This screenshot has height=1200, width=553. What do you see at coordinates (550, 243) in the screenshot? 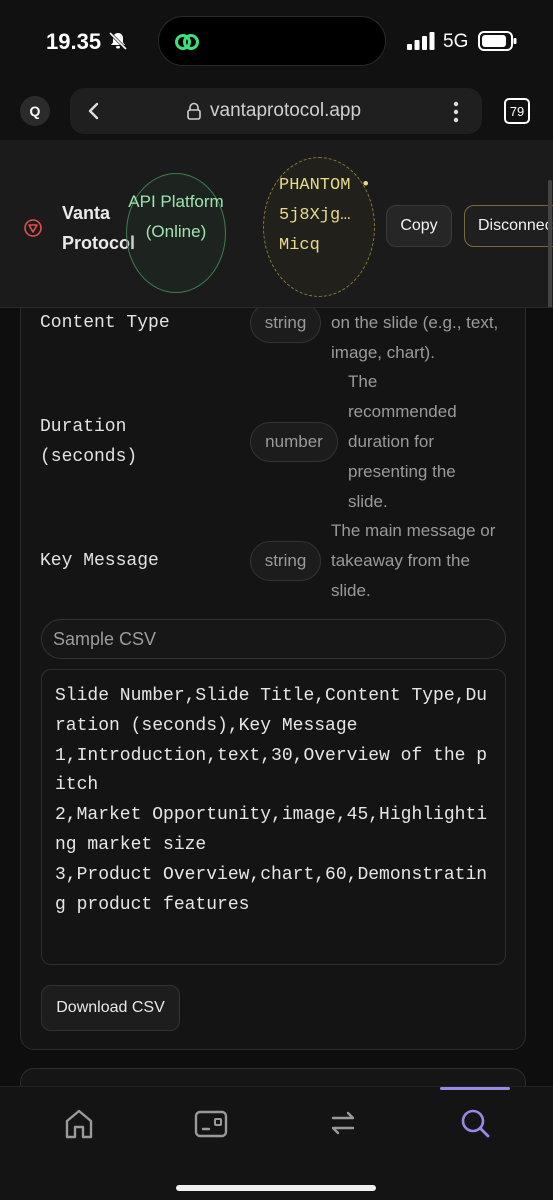
I see `scrollbar` at bounding box center [550, 243].